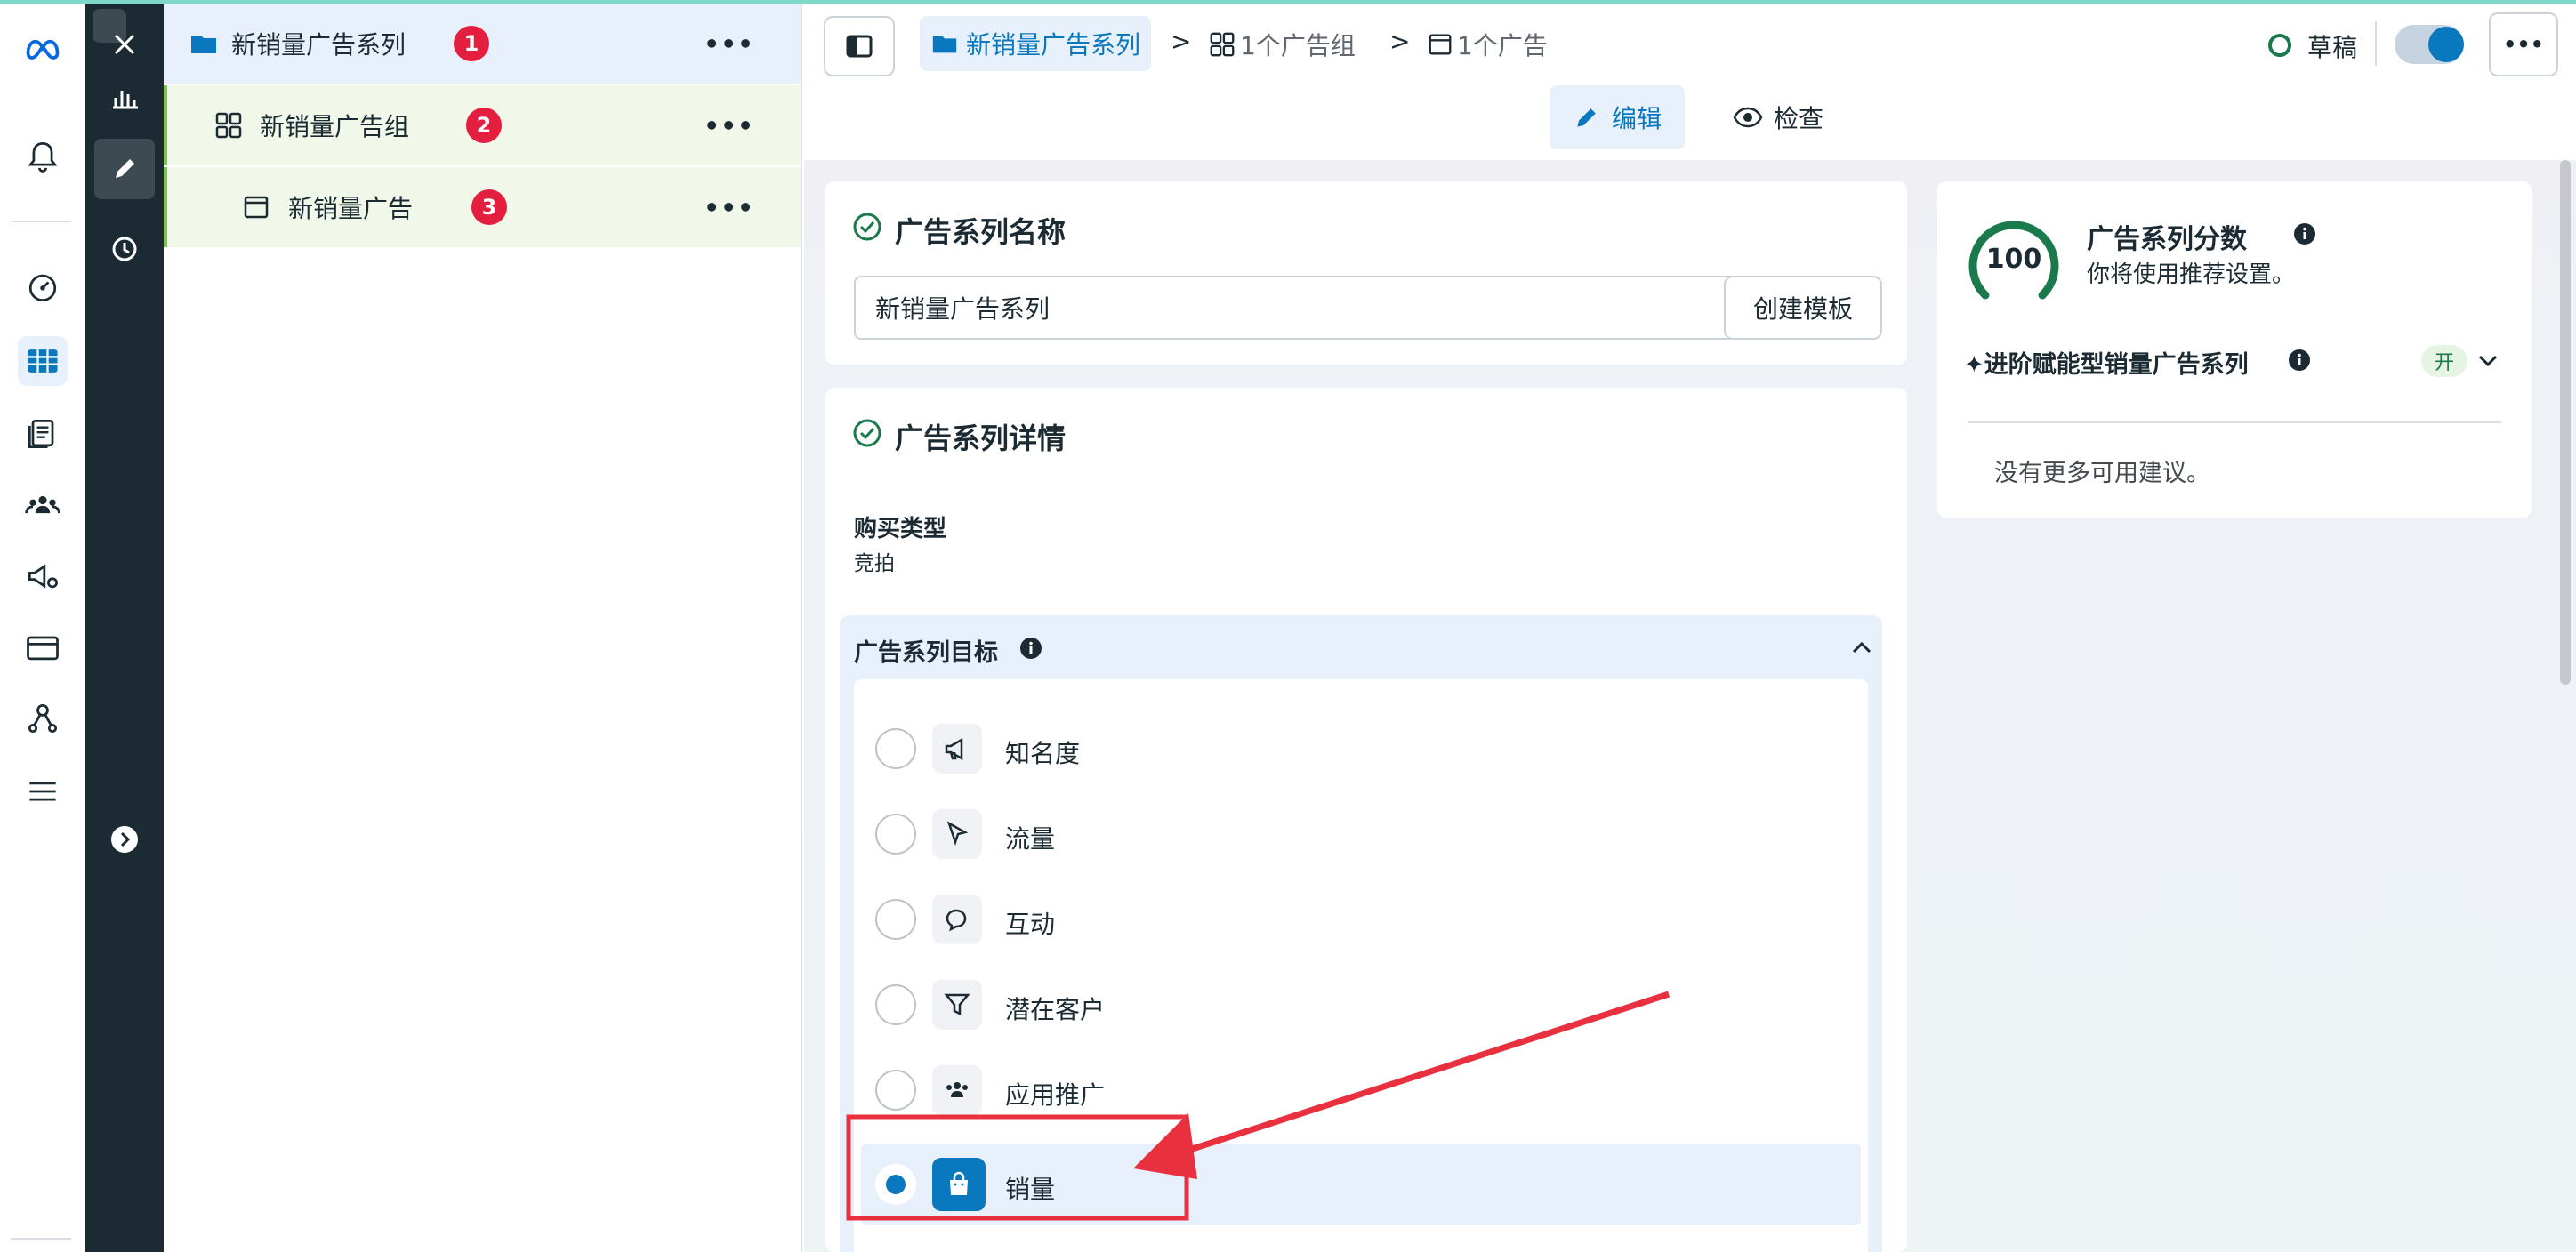 The image size is (2576, 1252). What do you see at coordinates (1300, 308) in the screenshot?
I see `campaign-name-input: 新销量广告系列` at bounding box center [1300, 308].